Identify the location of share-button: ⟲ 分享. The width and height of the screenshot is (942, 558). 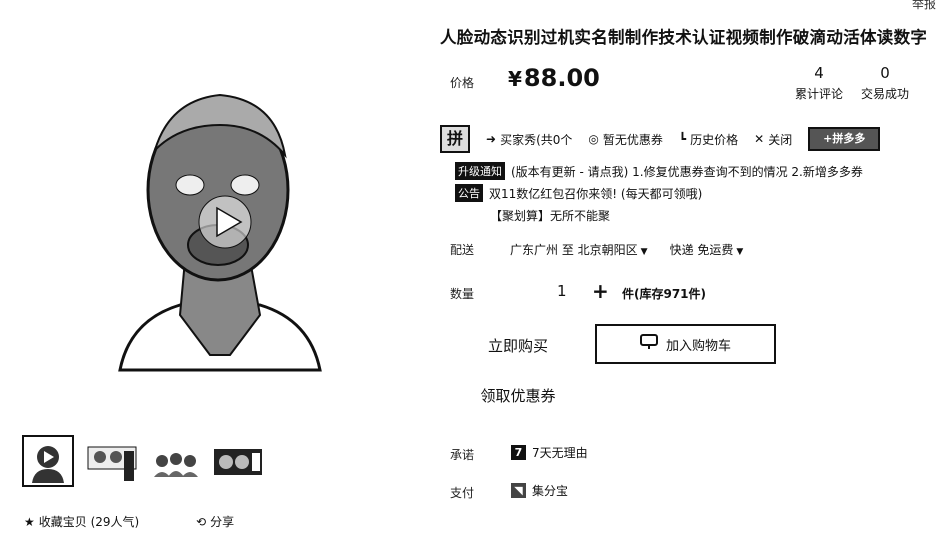
(215, 521).